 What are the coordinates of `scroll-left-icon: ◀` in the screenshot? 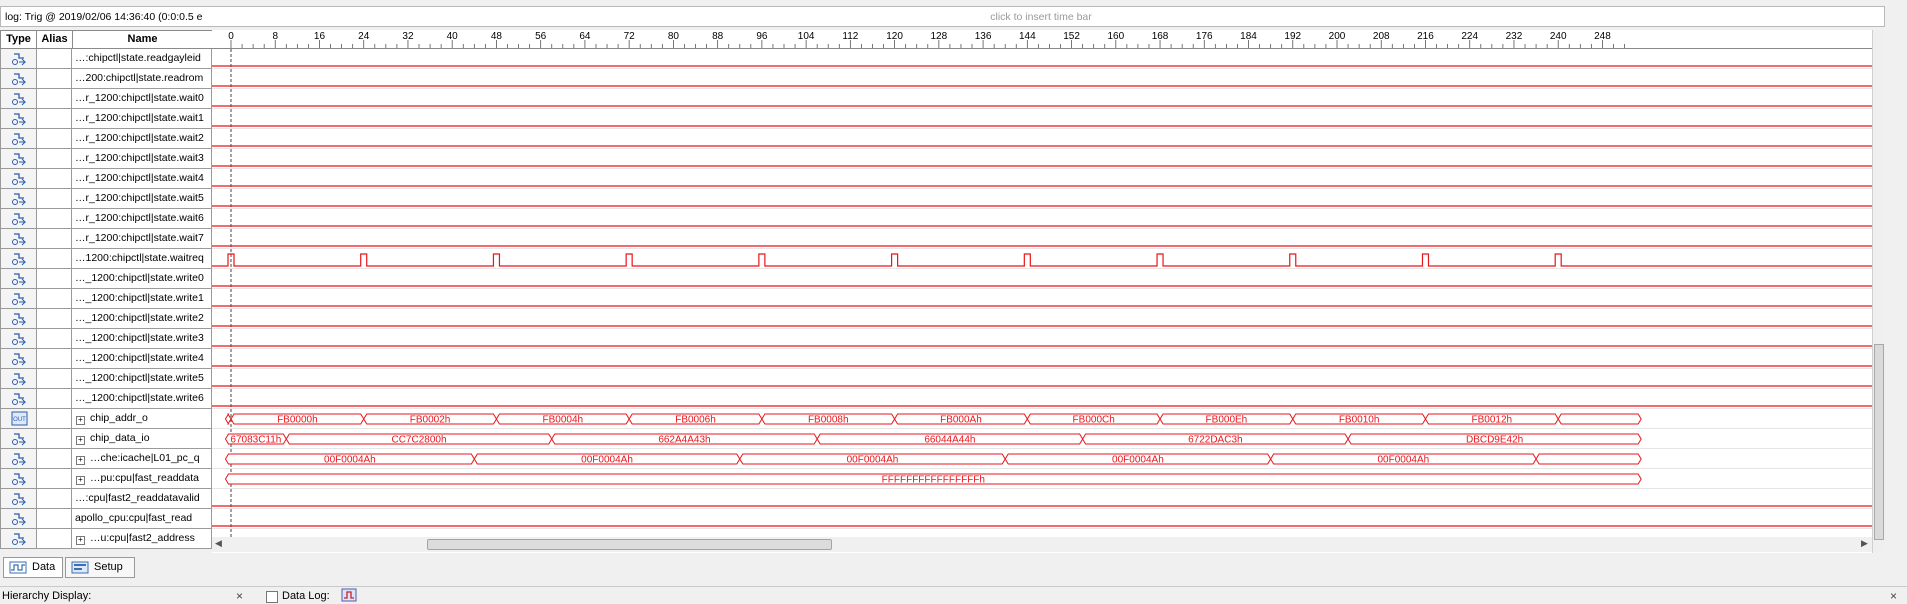 It's located at (218, 543).